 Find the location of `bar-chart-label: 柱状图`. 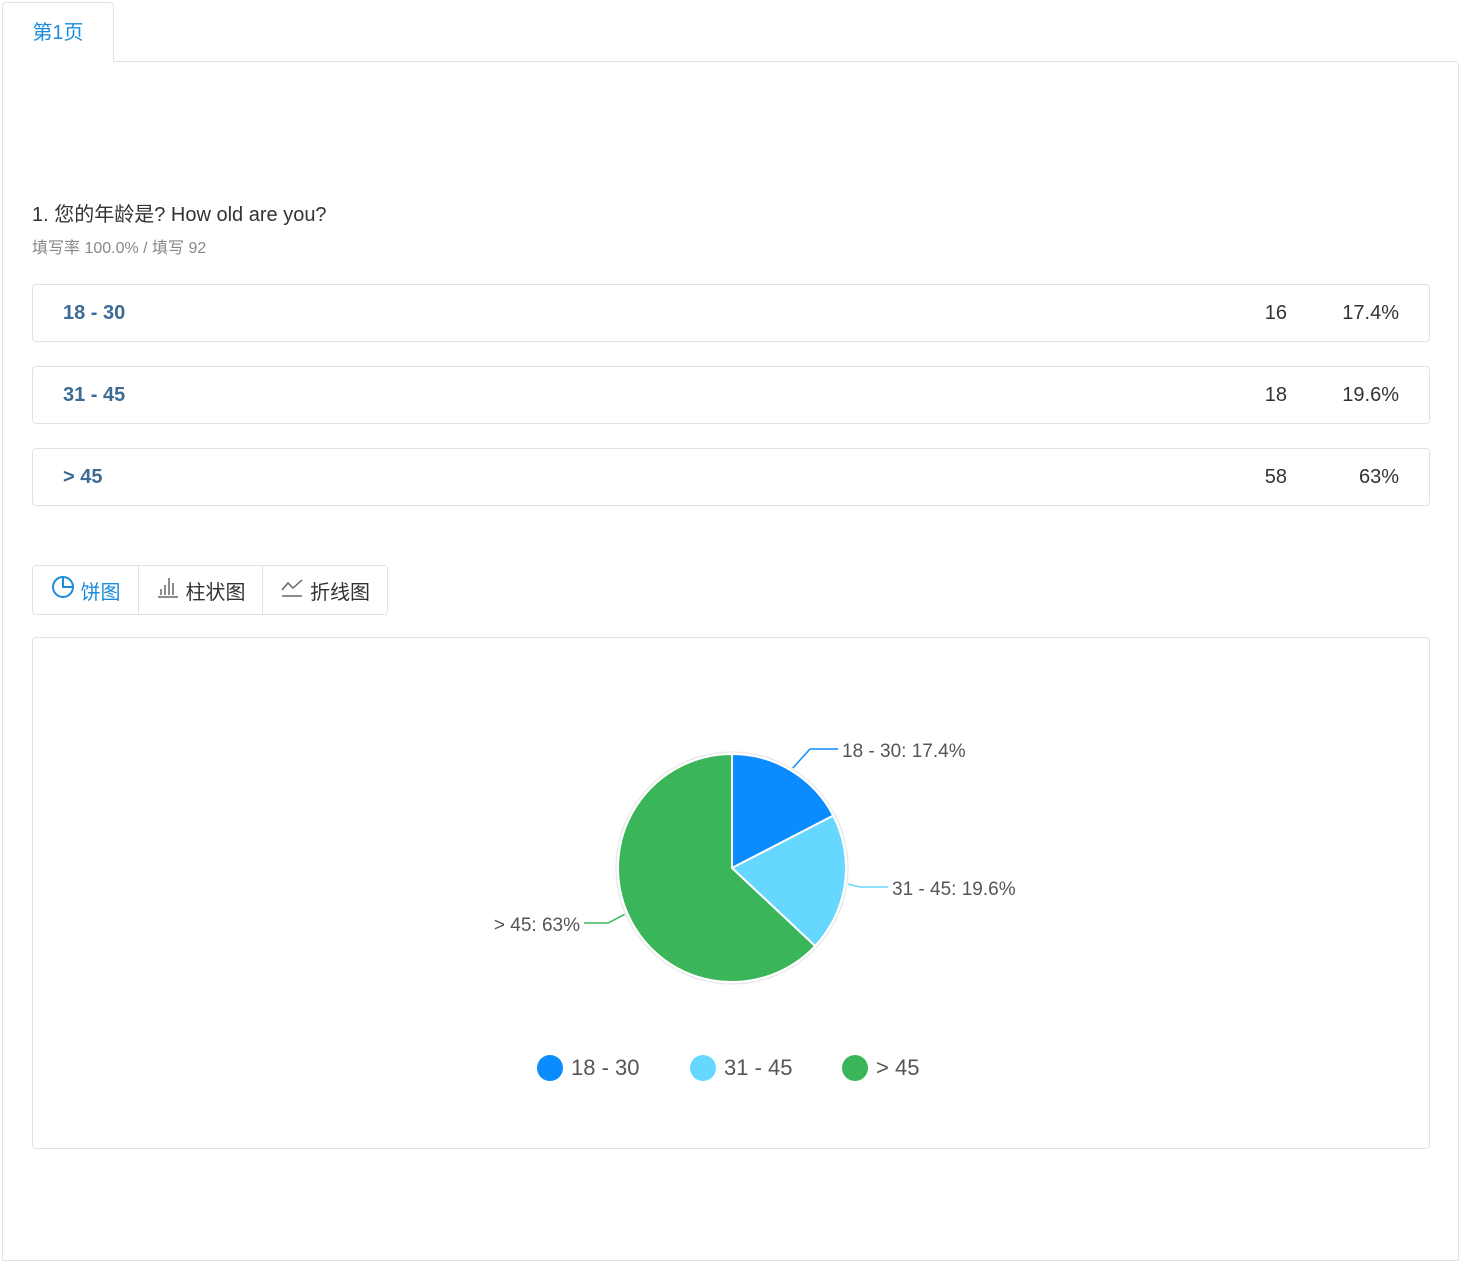

bar-chart-label: 柱状图 is located at coordinates (215, 592).